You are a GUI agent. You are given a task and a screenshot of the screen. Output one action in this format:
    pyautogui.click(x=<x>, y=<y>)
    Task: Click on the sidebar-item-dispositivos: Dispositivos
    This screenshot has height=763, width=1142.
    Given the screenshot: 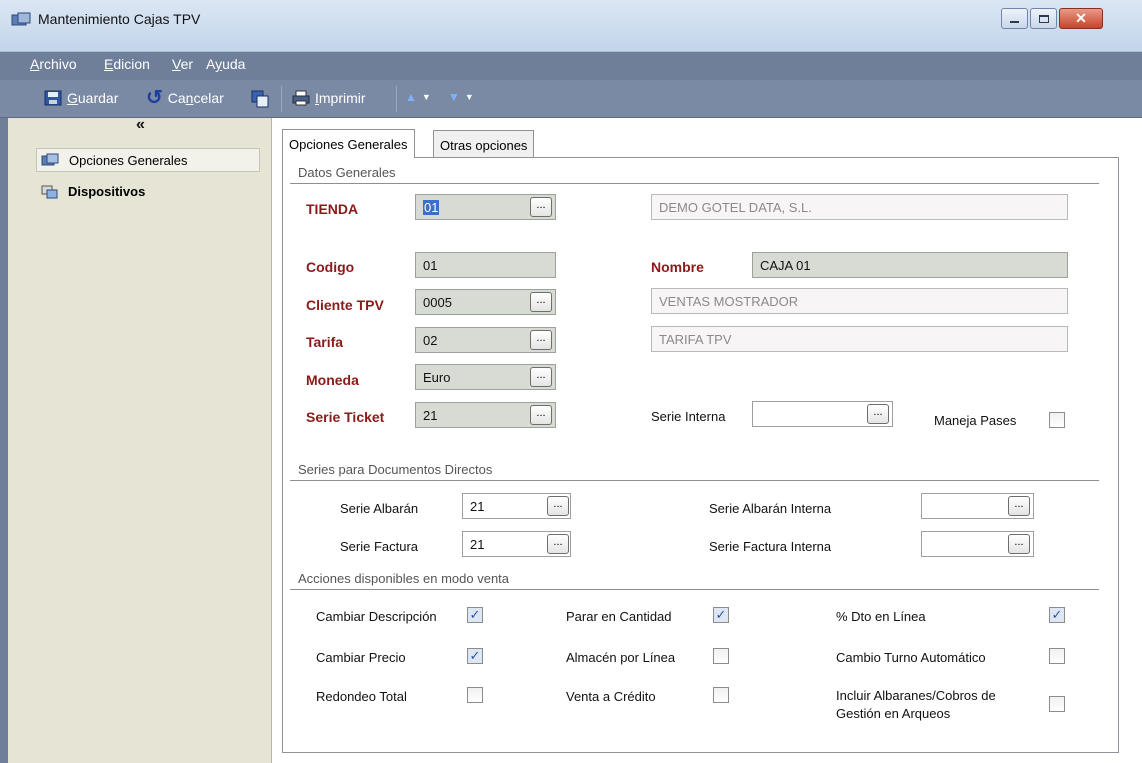 What is the action you would take?
    pyautogui.click(x=148, y=191)
    